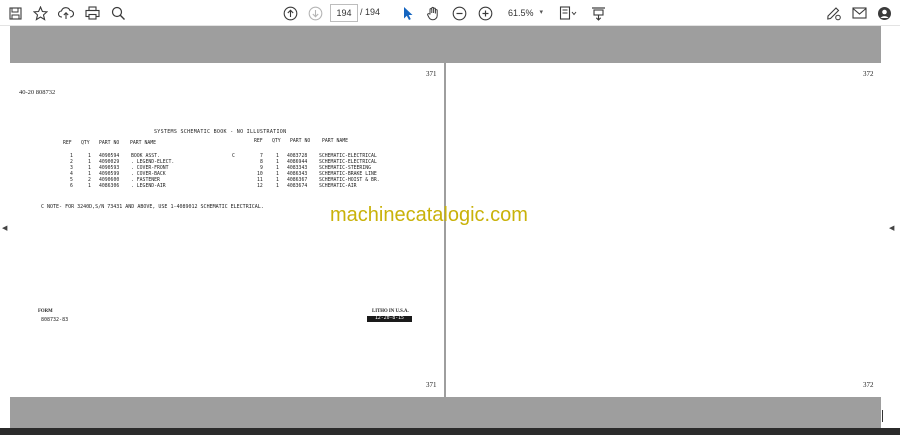  What do you see at coordinates (4, 228) in the screenshot?
I see `collapse-left-arrow-icon: ◀` at bounding box center [4, 228].